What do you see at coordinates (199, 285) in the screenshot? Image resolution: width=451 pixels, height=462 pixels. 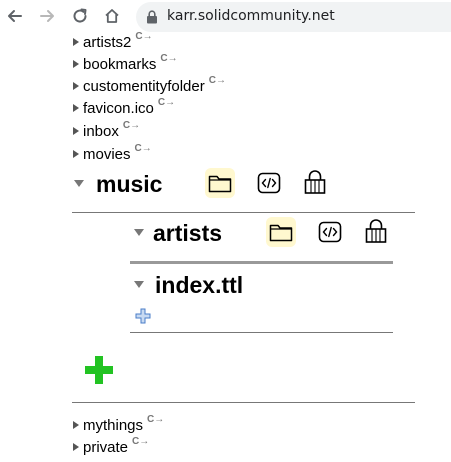 I see `file-heading-index: index.ttl` at bounding box center [199, 285].